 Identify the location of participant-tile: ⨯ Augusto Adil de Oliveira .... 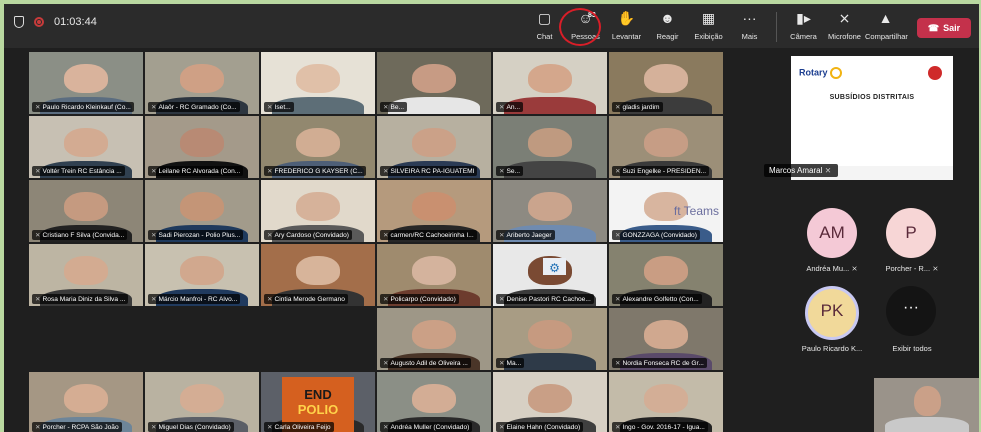
(434, 339).